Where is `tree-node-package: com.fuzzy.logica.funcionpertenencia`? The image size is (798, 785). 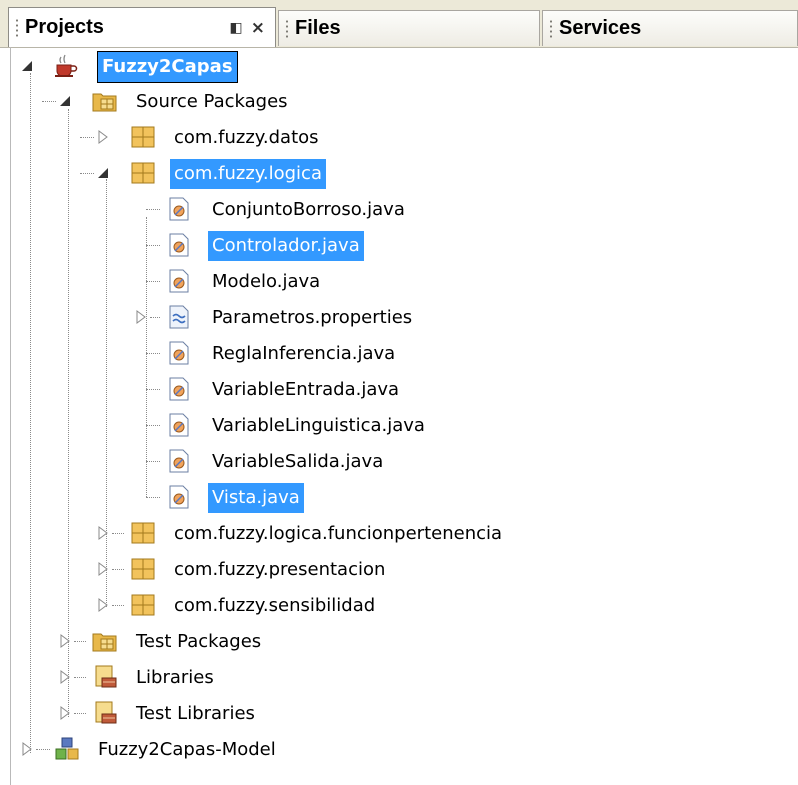 tree-node-package: com.fuzzy.logica.funcionpertenencia is located at coordinates (399, 534).